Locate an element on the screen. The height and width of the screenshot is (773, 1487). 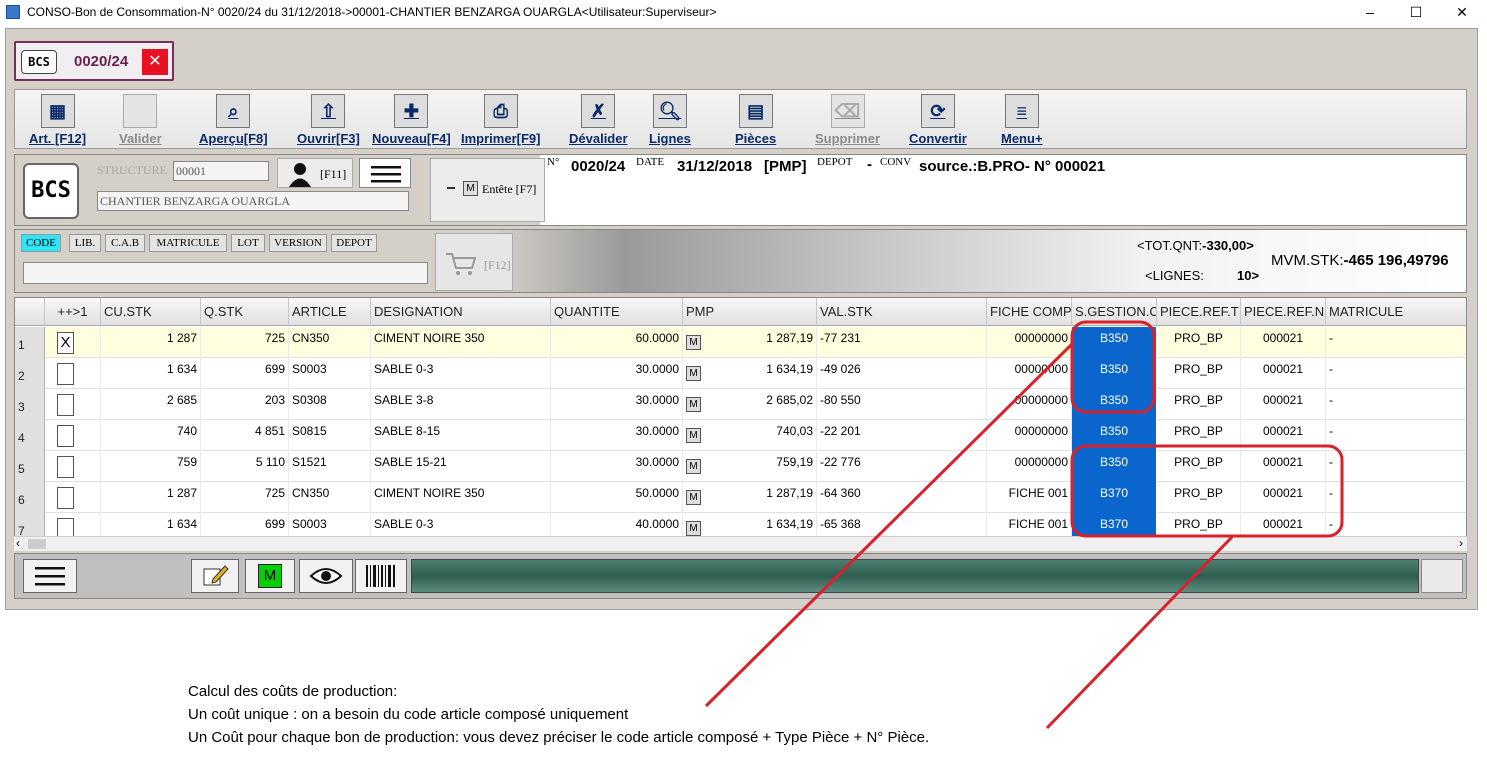
tot-qnt-label: <TOT.QNT: is located at coordinates (1170, 245).